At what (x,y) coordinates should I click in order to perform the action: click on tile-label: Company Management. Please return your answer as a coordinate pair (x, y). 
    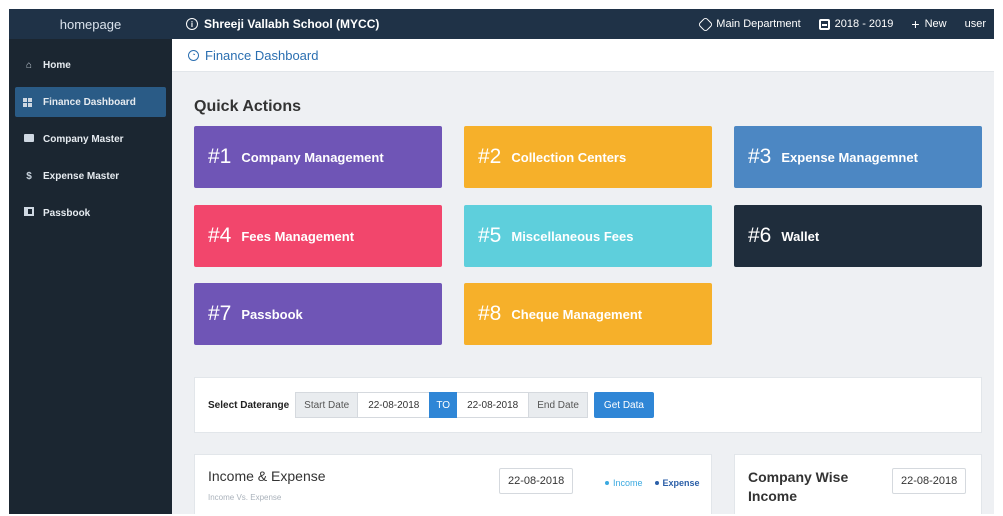
    Looking at the image, I should click on (312, 157).